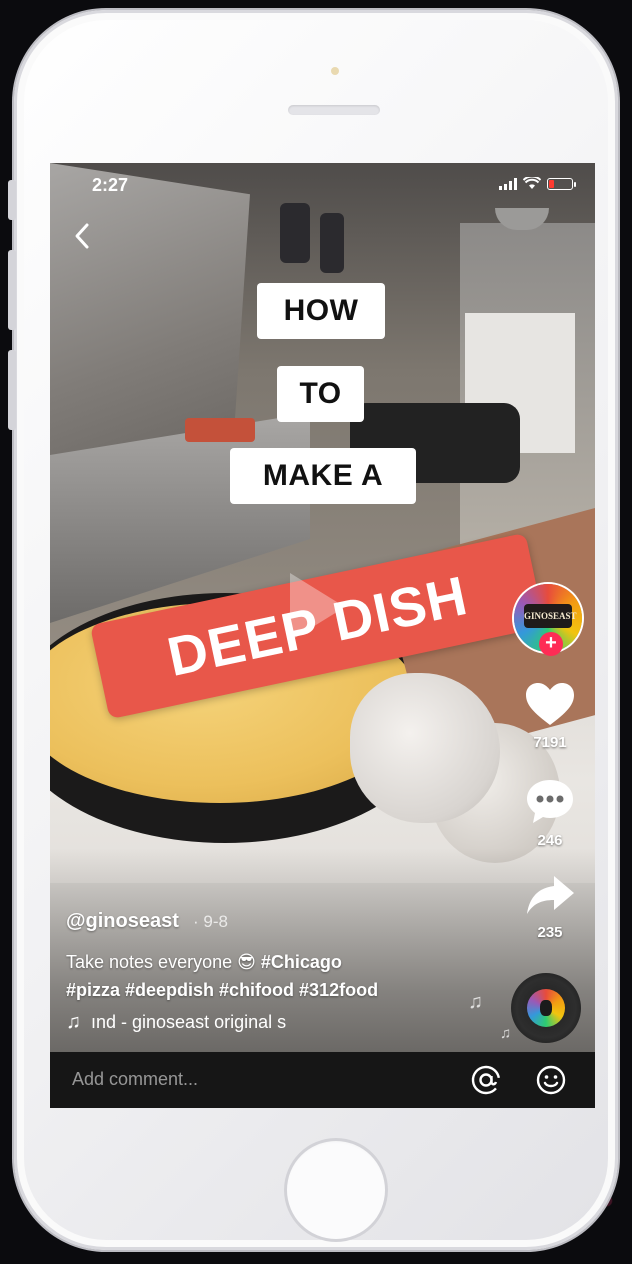 This screenshot has height=1264, width=632. Describe the element at coordinates (486, 1080) in the screenshot. I see `at-icon` at that location.